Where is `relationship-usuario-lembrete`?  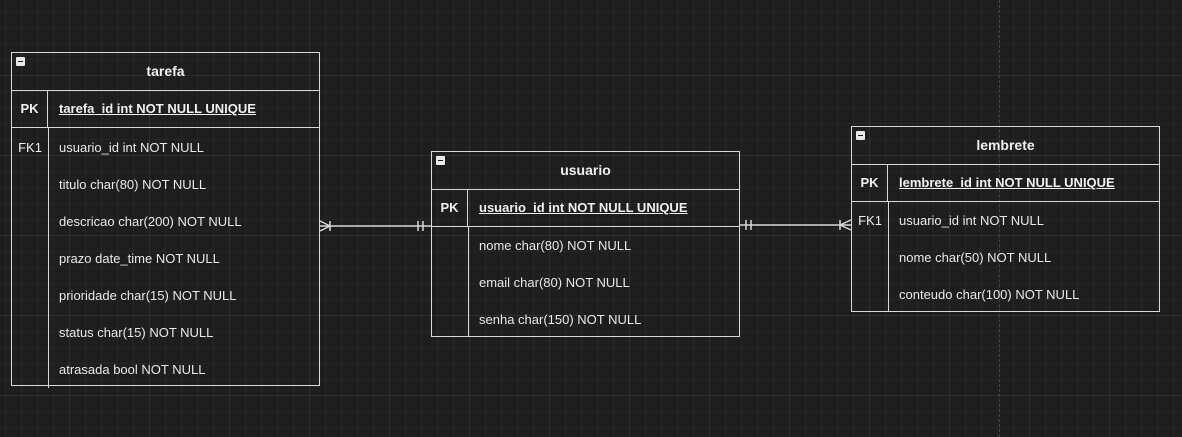 relationship-usuario-lembrete is located at coordinates (796, 225).